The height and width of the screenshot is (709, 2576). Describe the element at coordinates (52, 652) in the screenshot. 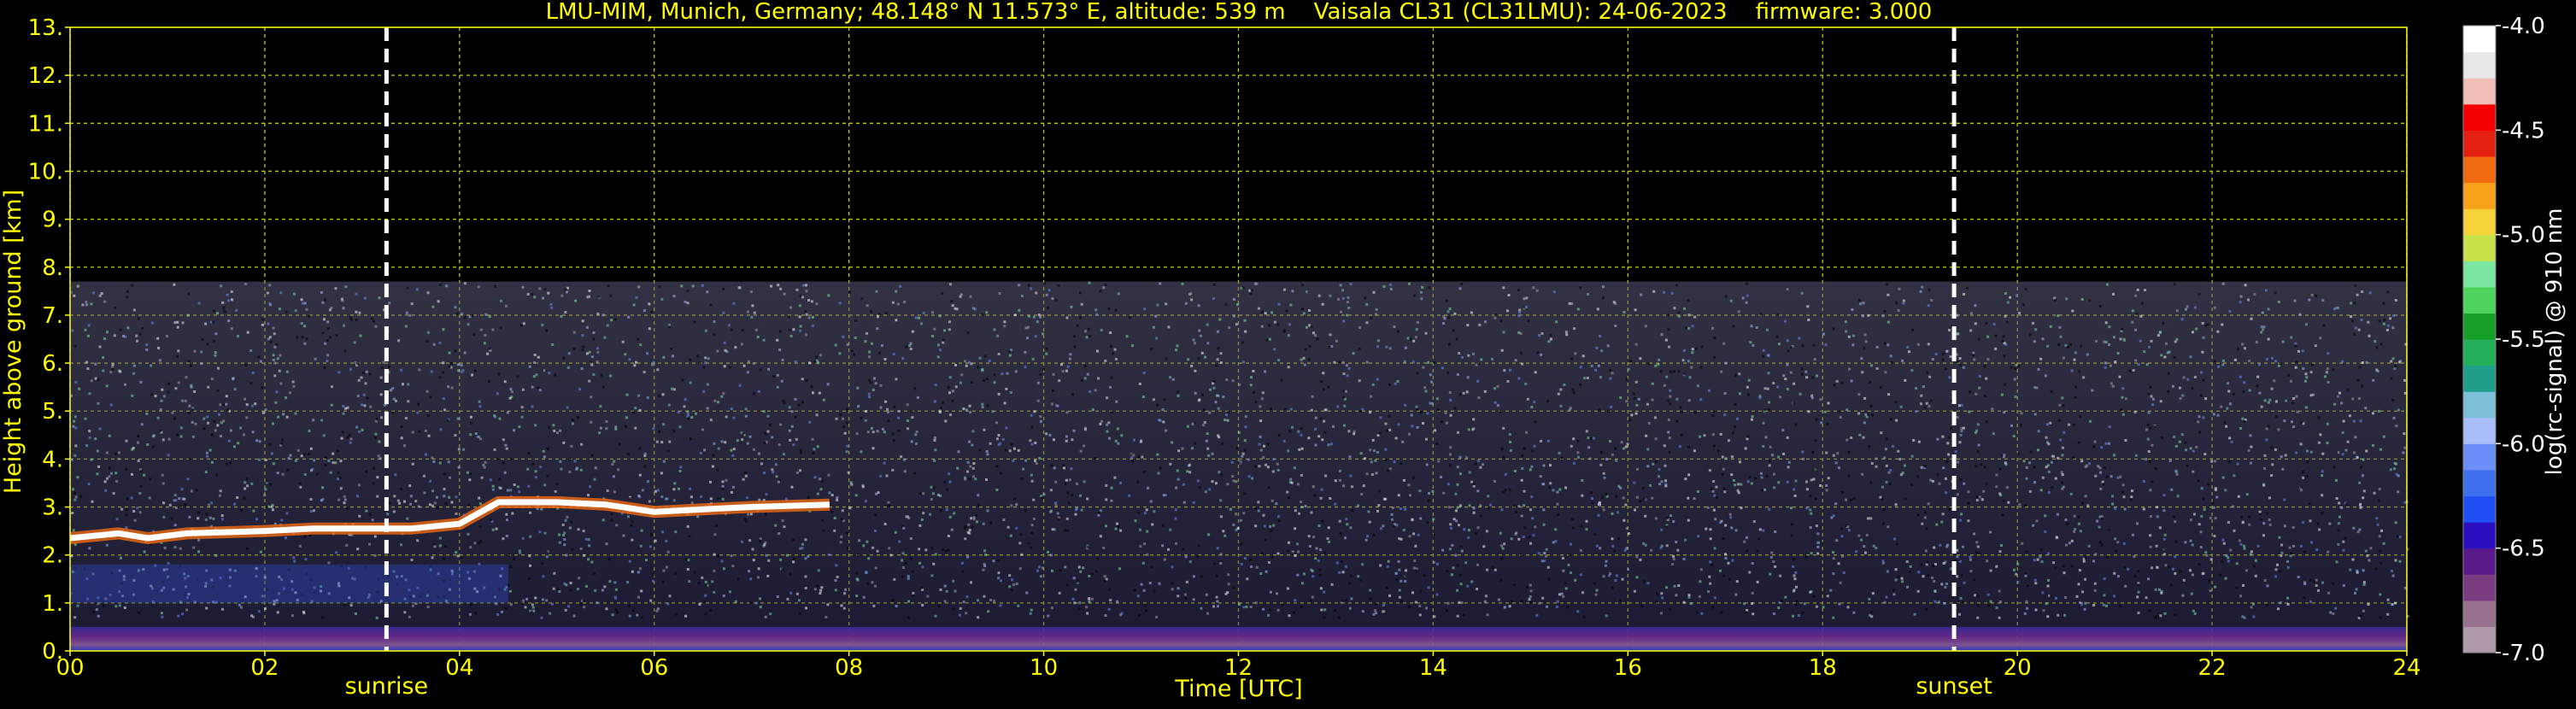

I see `y-tick-label: 0.` at that location.